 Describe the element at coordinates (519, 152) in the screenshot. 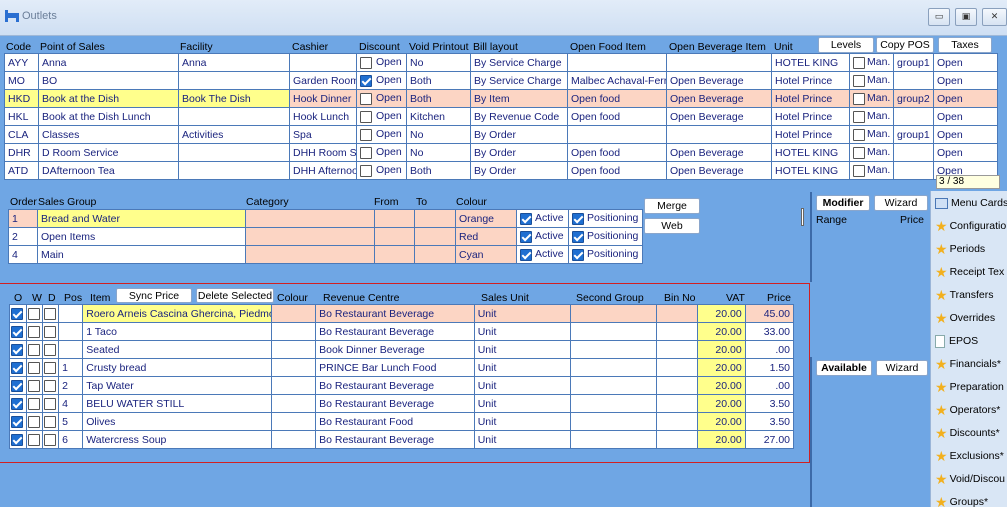

I see `outlet-bill: By Order` at that location.